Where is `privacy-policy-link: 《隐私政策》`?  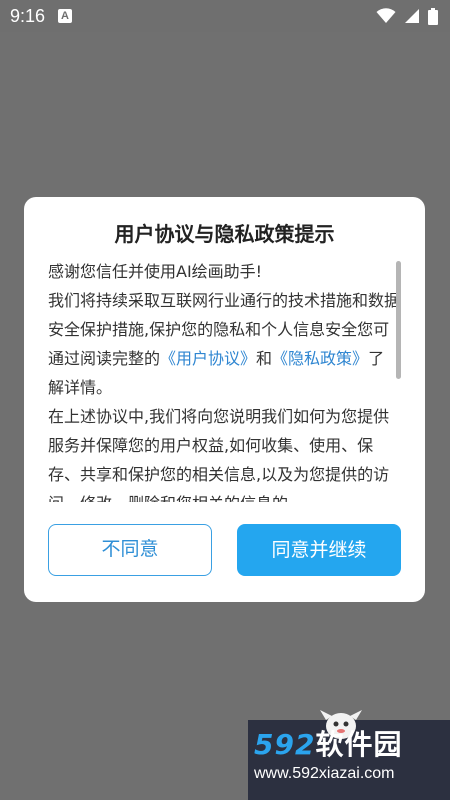 privacy-policy-link: 《隐私政策》 is located at coordinates (320, 358).